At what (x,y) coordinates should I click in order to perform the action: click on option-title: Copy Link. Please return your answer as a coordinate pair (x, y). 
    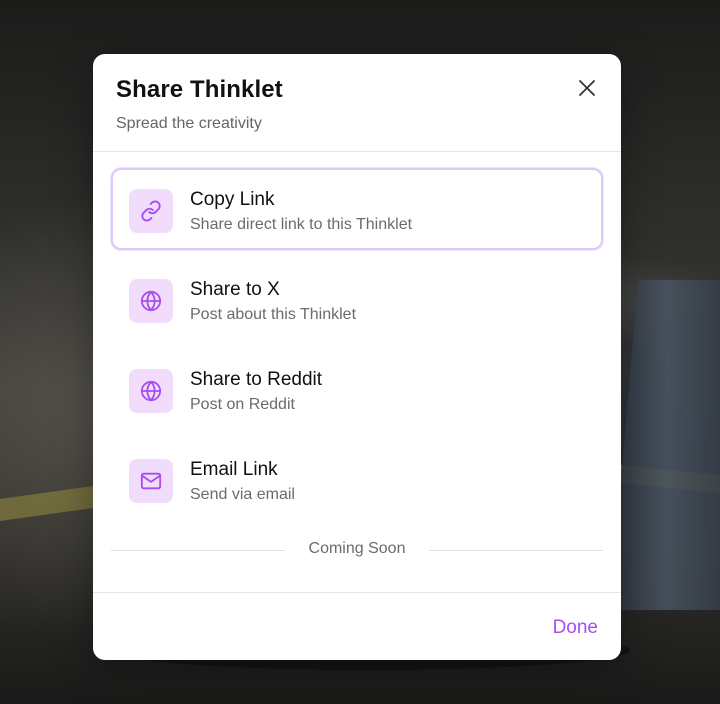
    Looking at the image, I should click on (232, 199).